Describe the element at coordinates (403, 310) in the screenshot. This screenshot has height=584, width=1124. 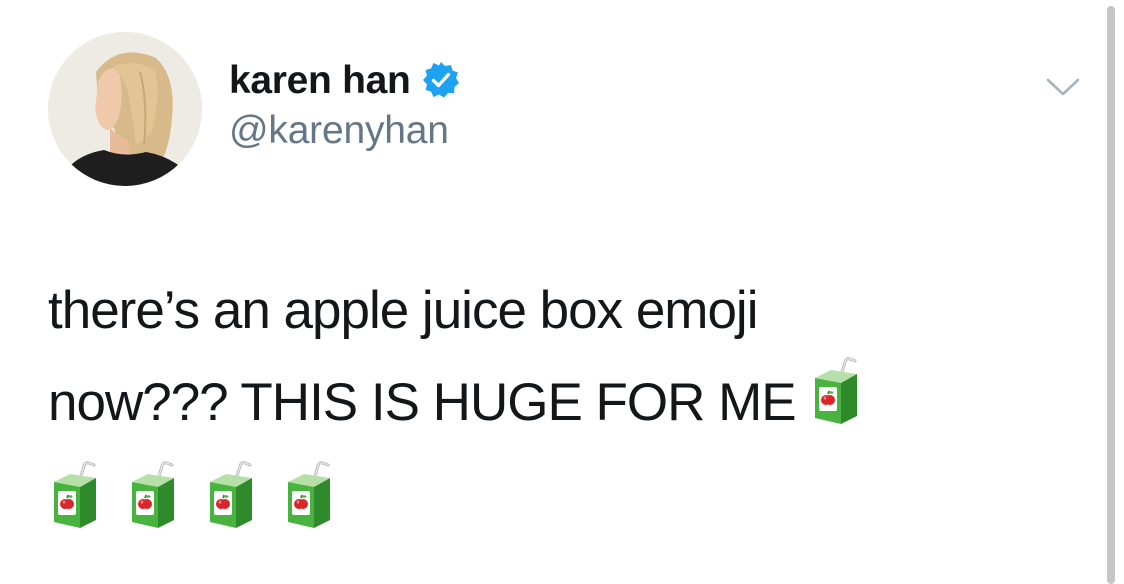
I see `tweet-text-line-1: there’s an apple juice box emoji` at that location.